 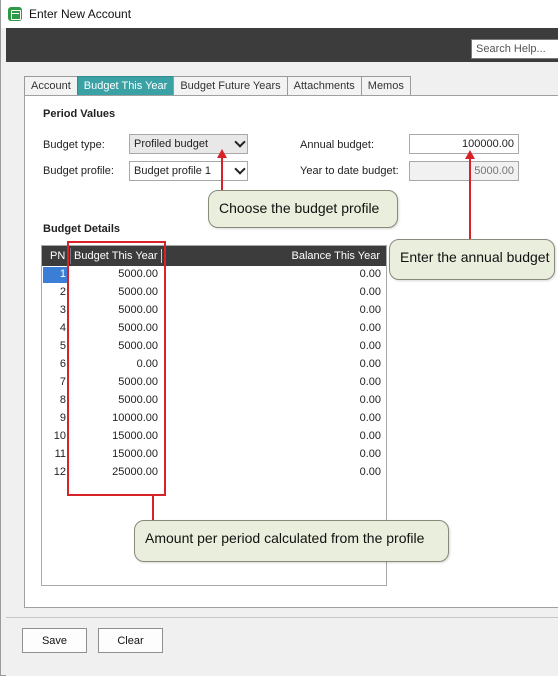 What do you see at coordinates (130, 640) in the screenshot?
I see `clear-button: Clear` at bounding box center [130, 640].